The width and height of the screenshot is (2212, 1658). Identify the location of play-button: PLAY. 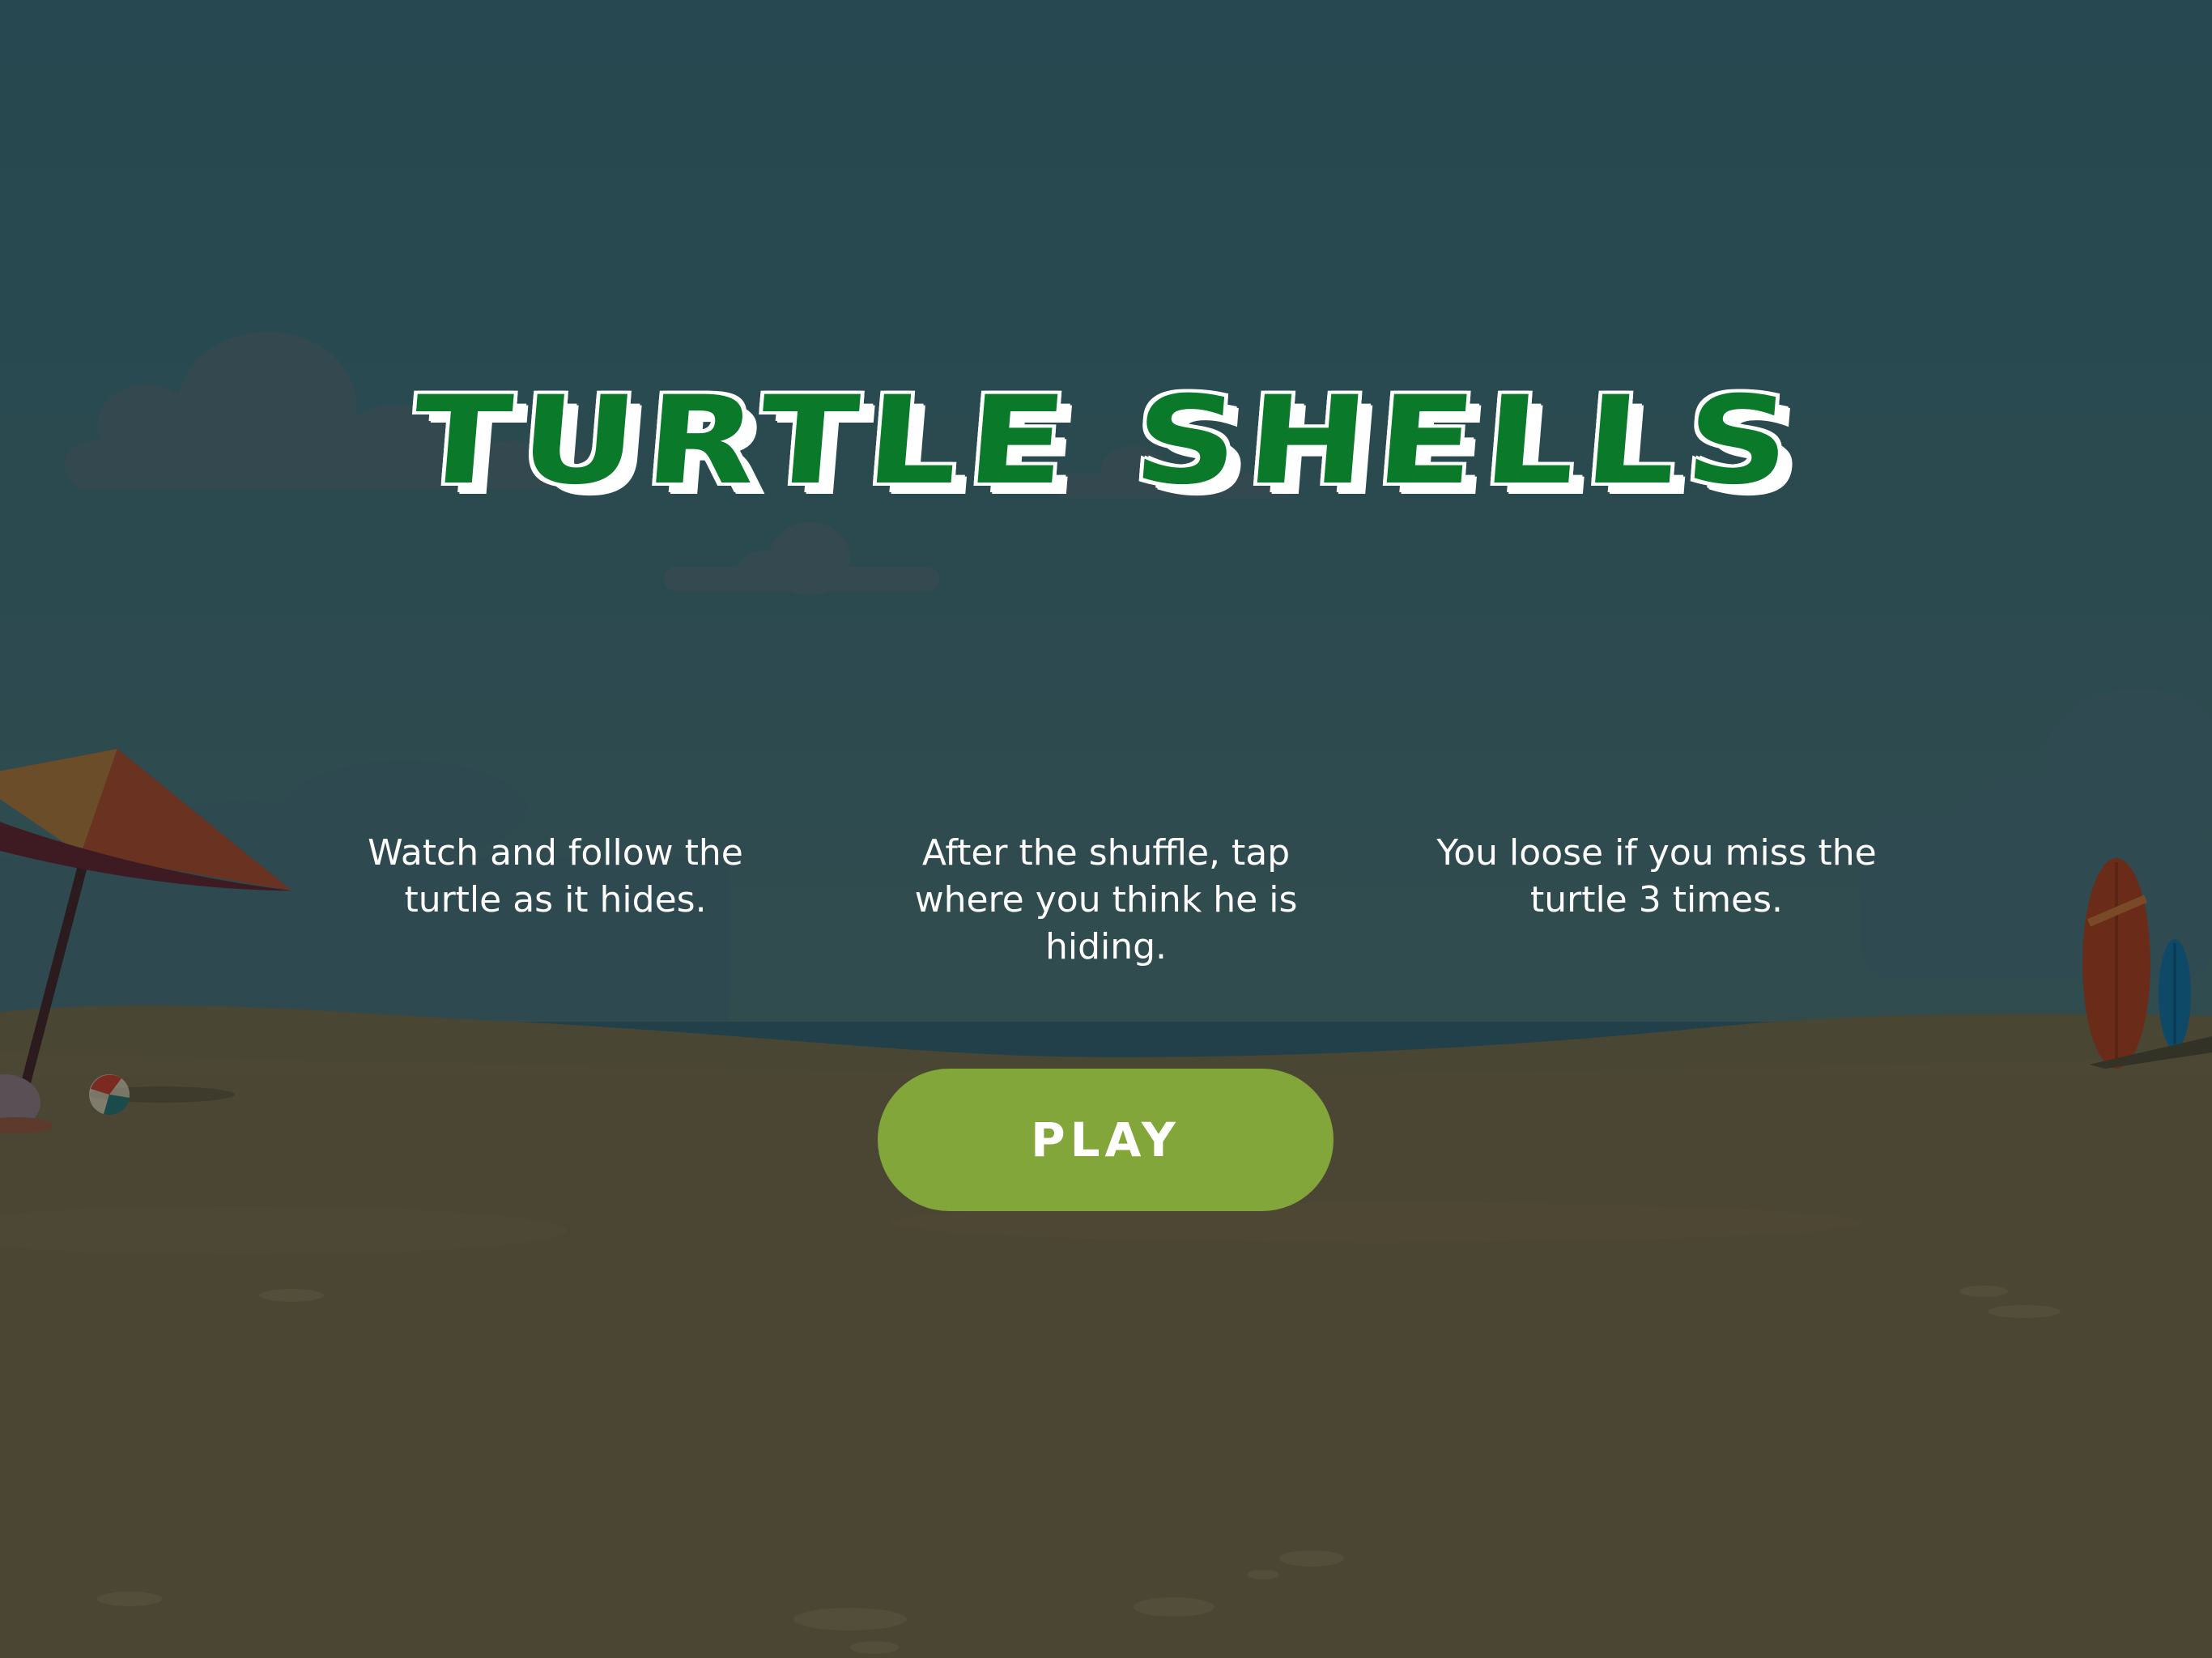
(1106, 1140).